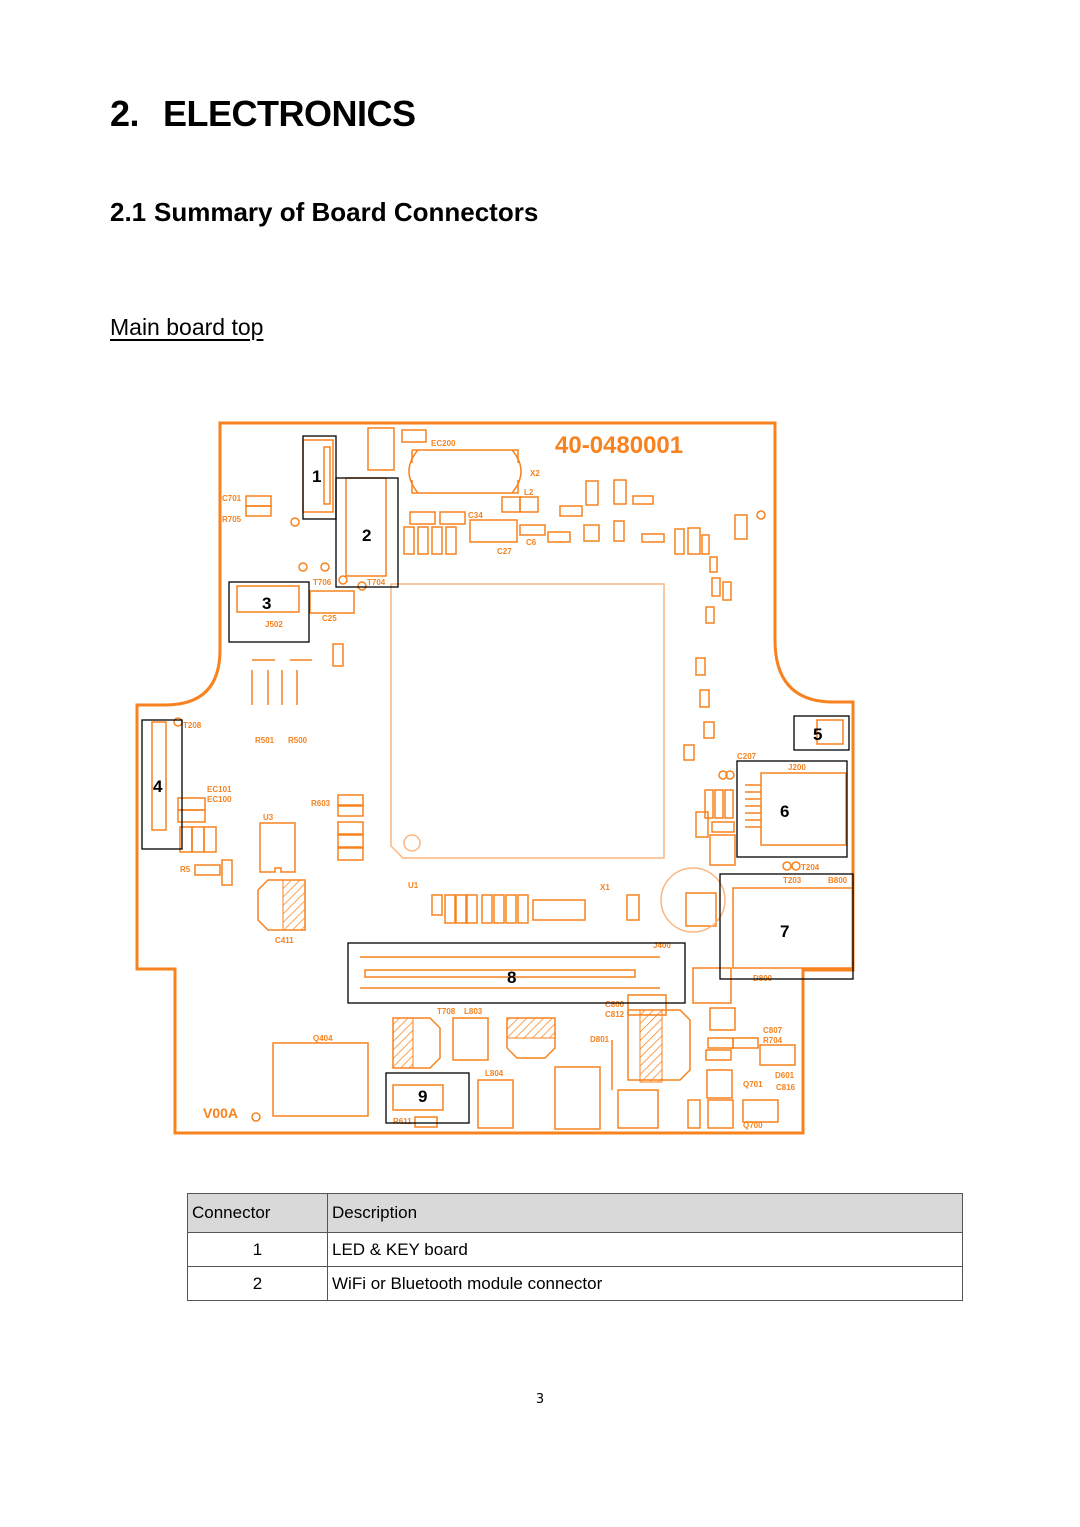 This screenshot has height=1527, width=1080. What do you see at coordinates (786, 1087) in the screenshot?
I see `silkscreen-label: C816` at bounding box center [786, 1087].